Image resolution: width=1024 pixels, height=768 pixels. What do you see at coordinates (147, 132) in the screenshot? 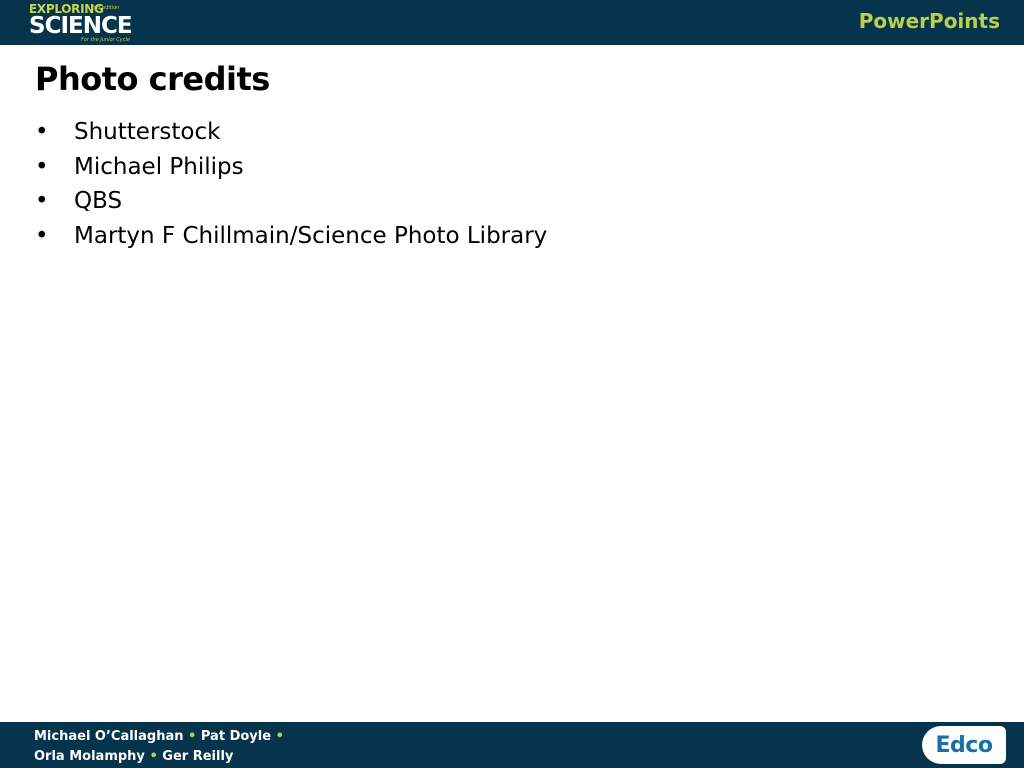
I see `credit-text: Shutterstock` at bounding box center [147, 132].